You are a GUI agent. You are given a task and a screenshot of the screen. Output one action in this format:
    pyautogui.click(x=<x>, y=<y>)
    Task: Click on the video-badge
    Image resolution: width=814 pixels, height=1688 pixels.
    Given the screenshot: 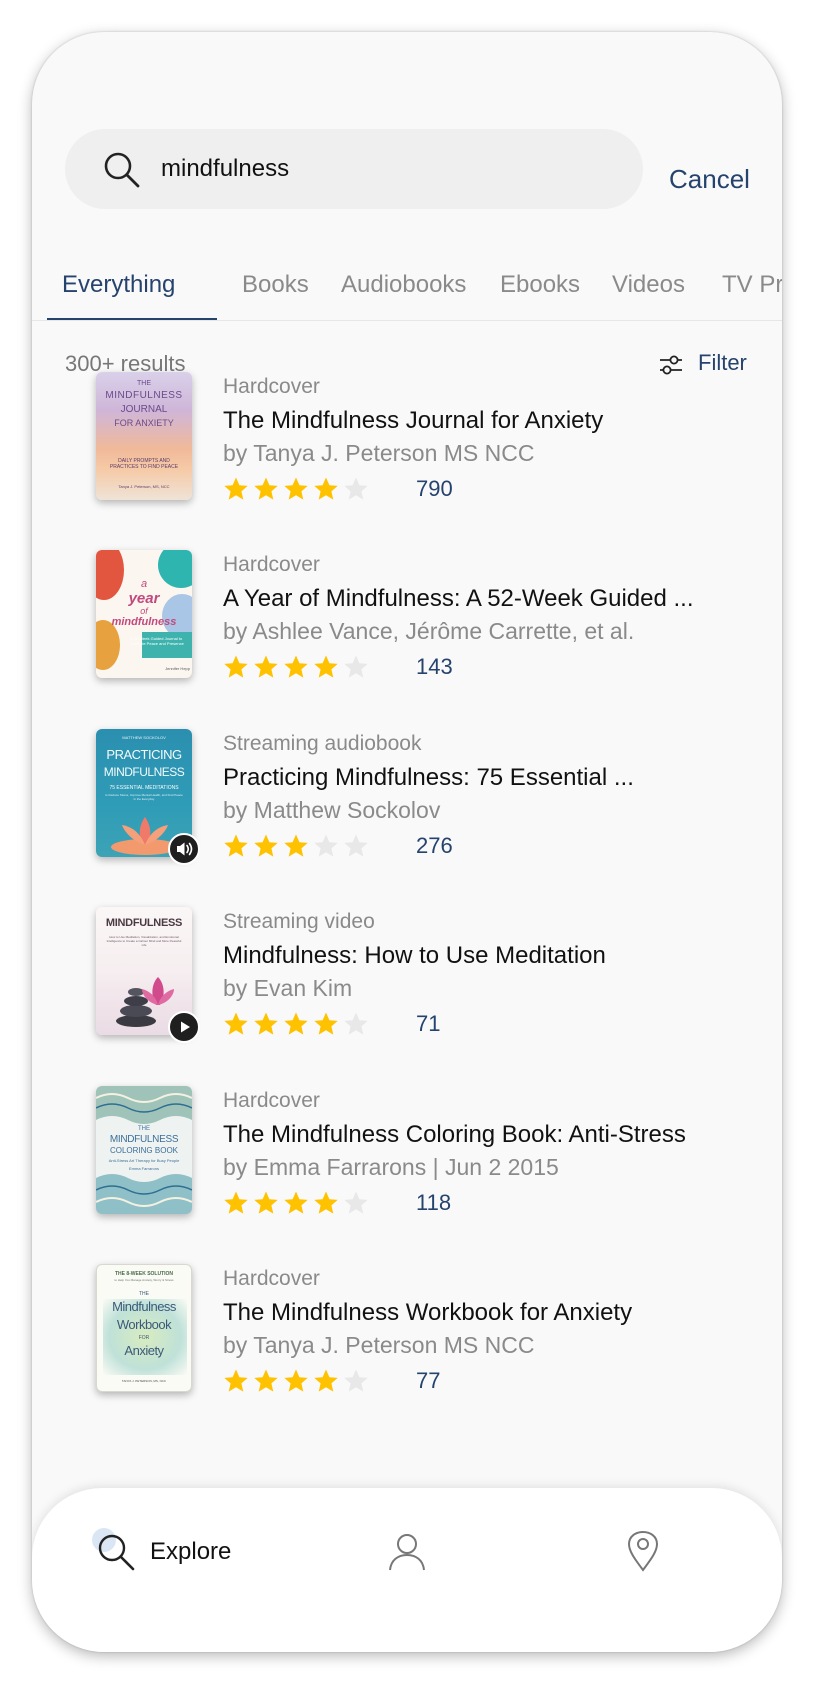 What is the action you would take?
    pyautogui.click(x=184, y=1027)
    